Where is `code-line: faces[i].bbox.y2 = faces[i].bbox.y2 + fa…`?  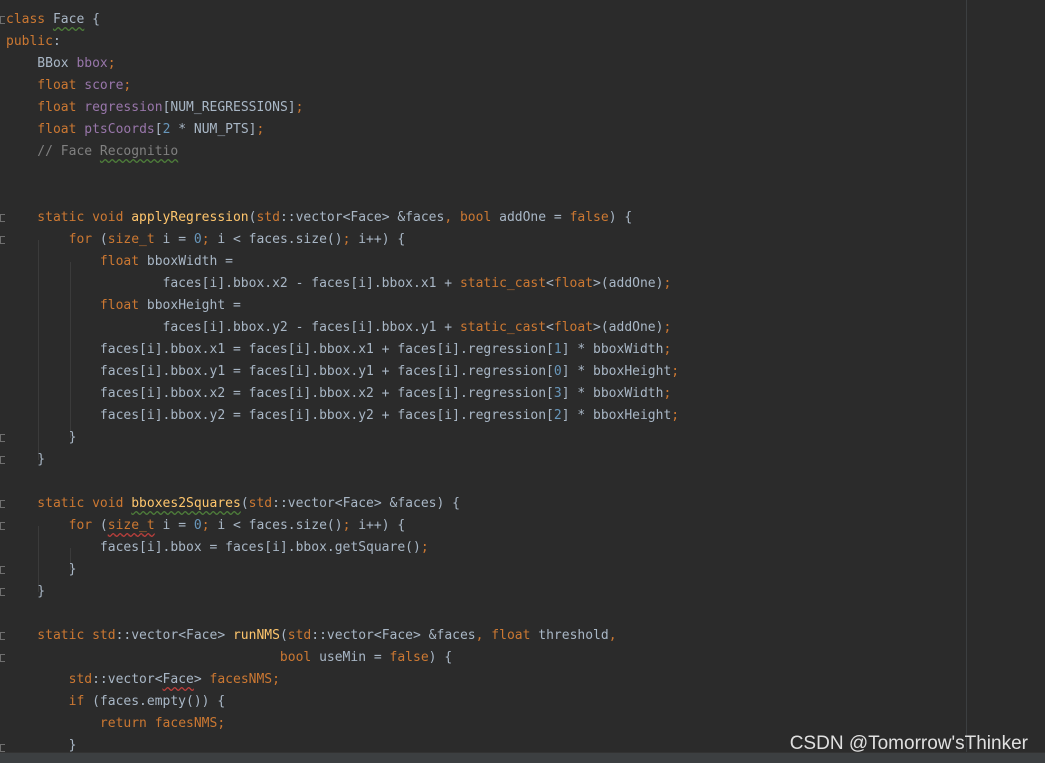
code-line: faces[i].bbox.y2 = faces[i].bbox.y2 + fa… is located at coordinates (342, 416).